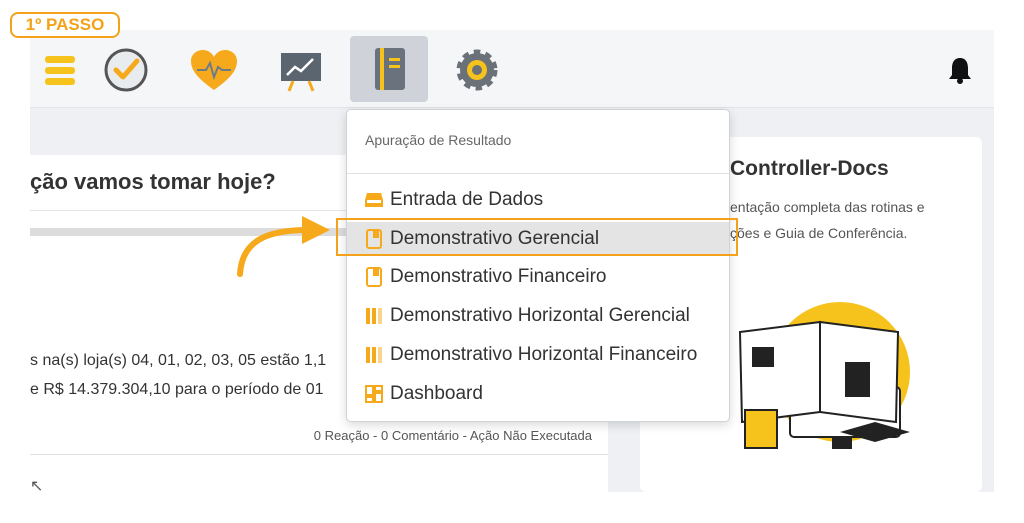 The height and width of the screenshot is (523, 1024). What do you see at coordinates (825, 382) in the screenshot?
I see `book-illustration` at bounding box center [825, 382].